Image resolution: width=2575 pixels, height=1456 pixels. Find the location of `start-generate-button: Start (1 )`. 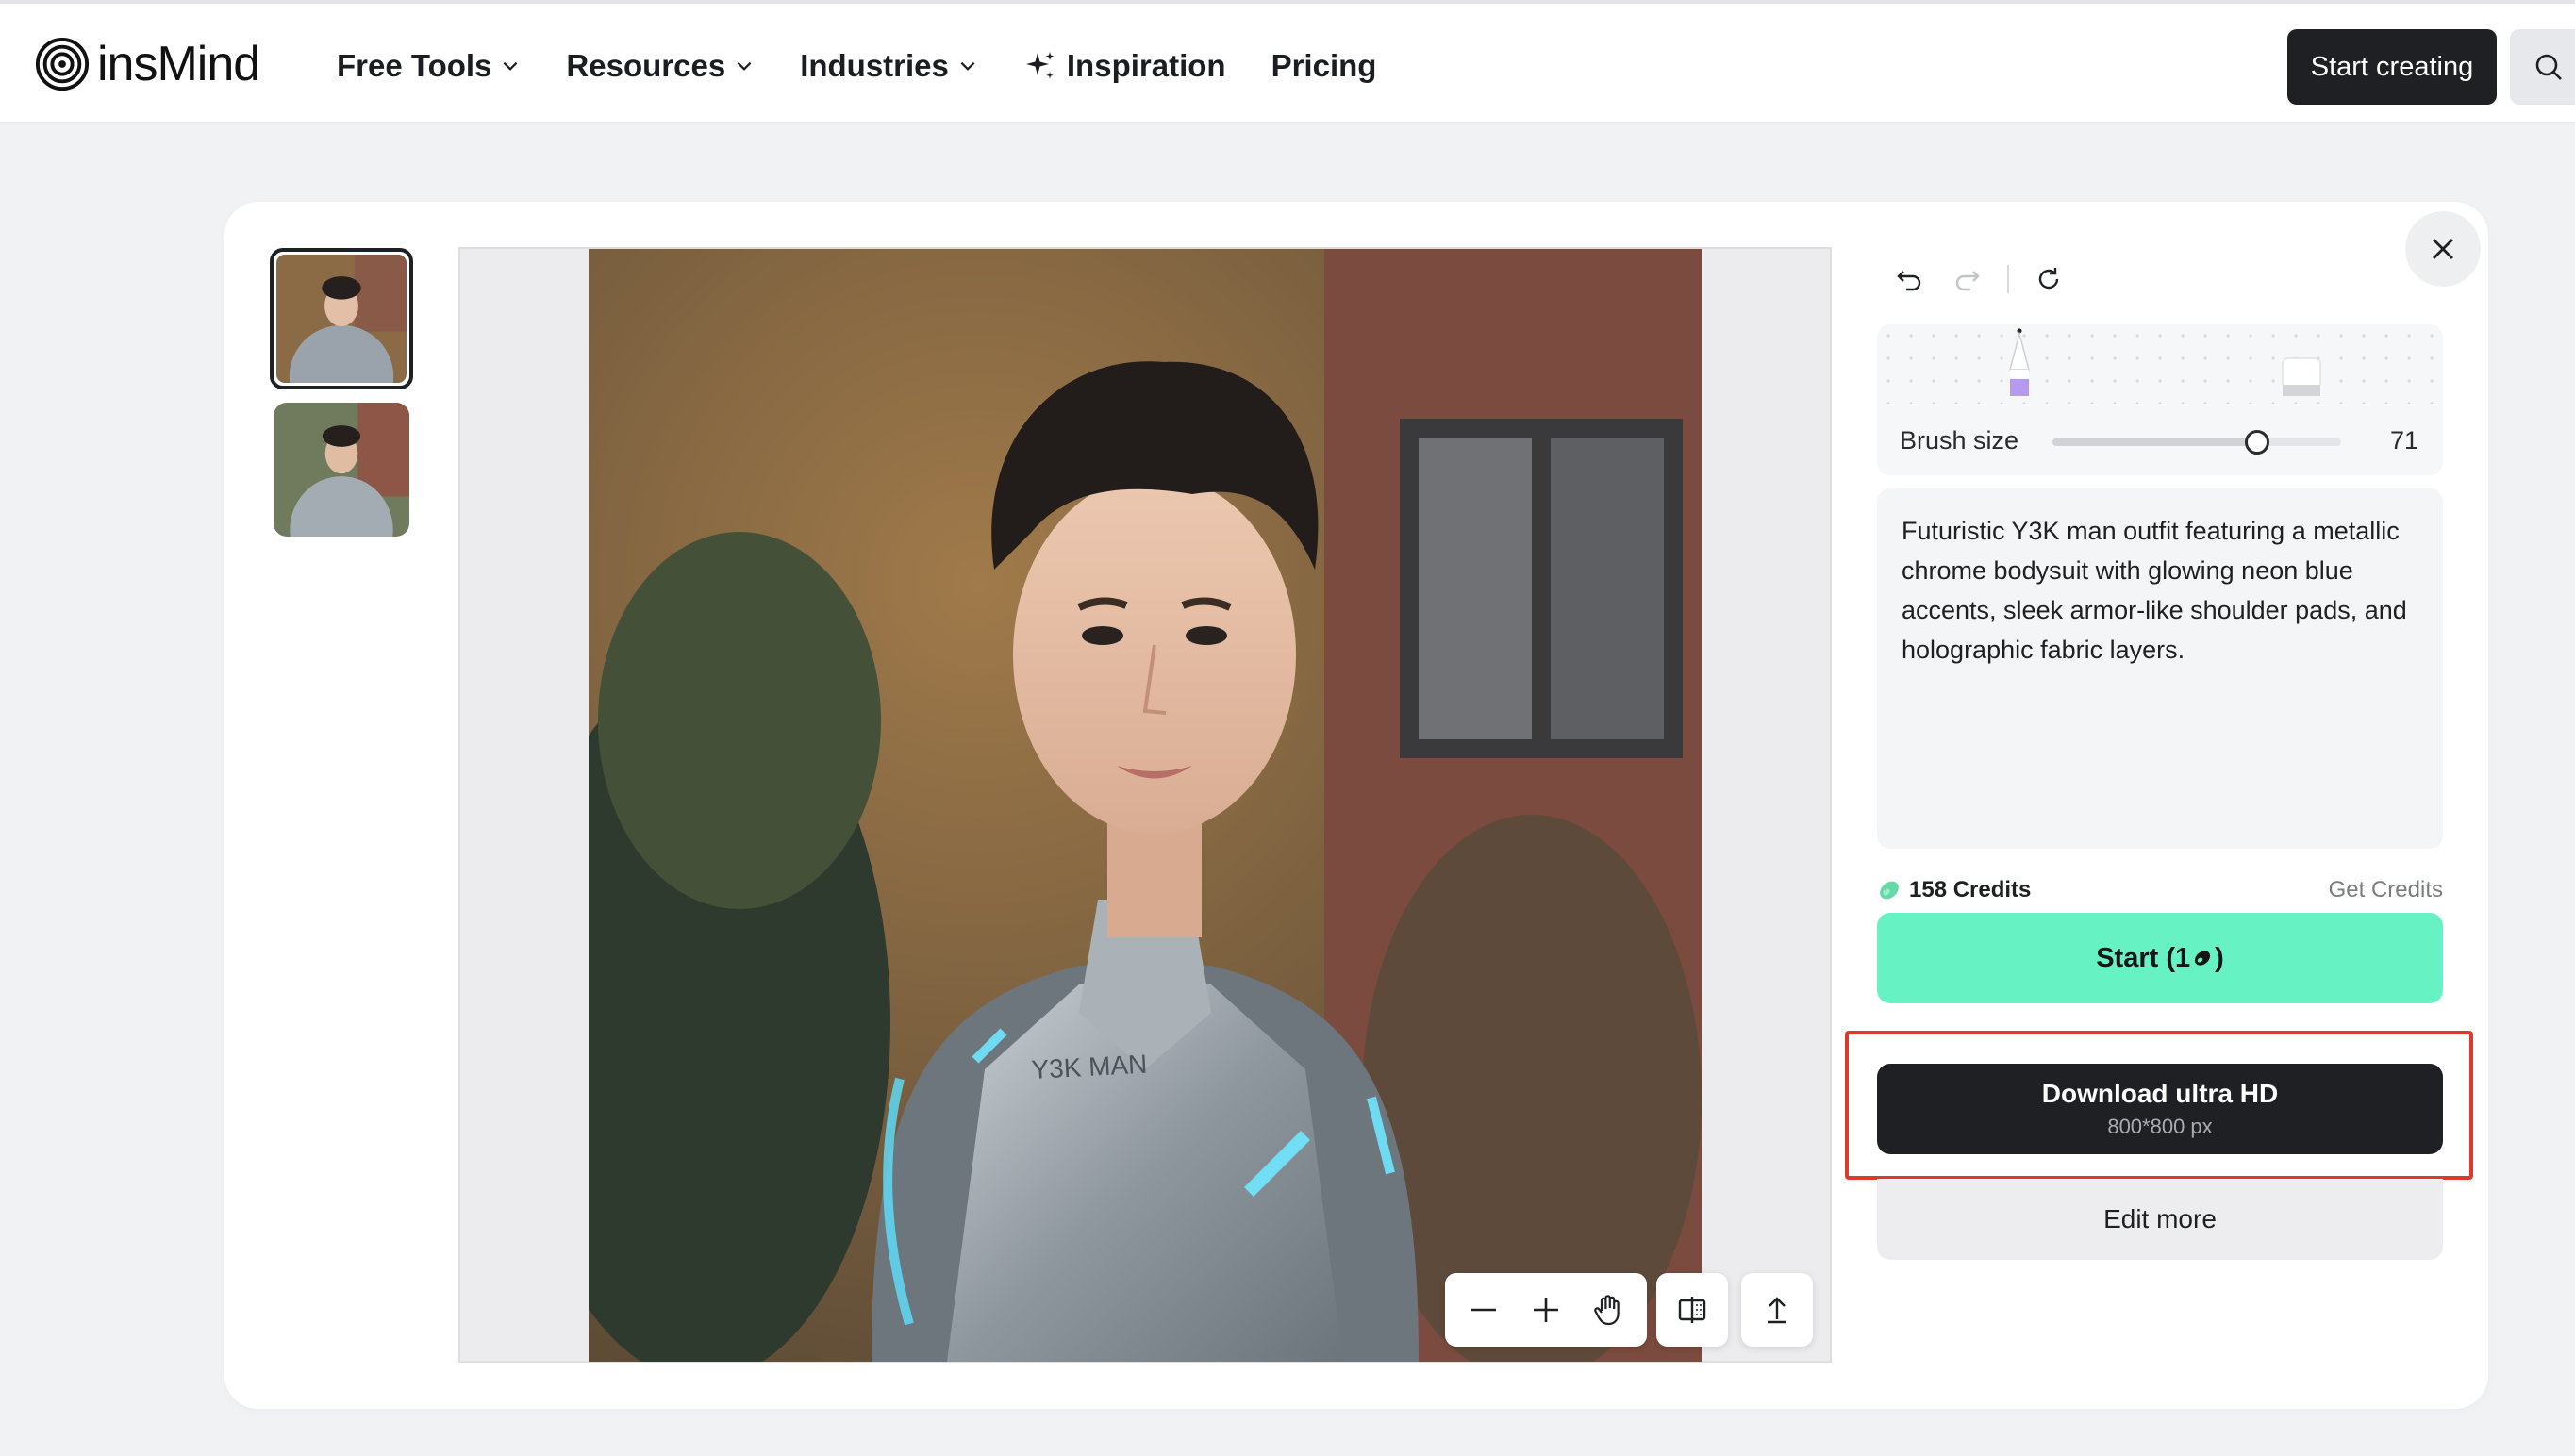

start-generate-button: Start (1 ) is located at coordinates (2160, 958).